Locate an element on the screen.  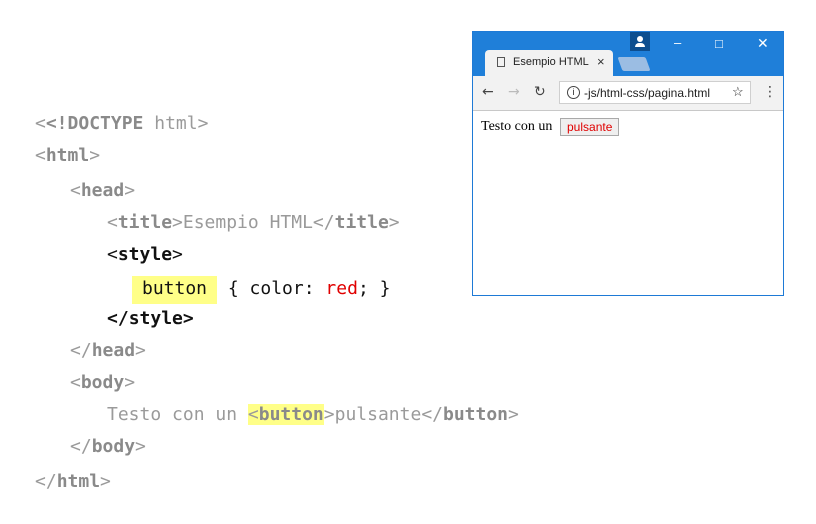
back-icon: ← is located at coordinates (488, 92).